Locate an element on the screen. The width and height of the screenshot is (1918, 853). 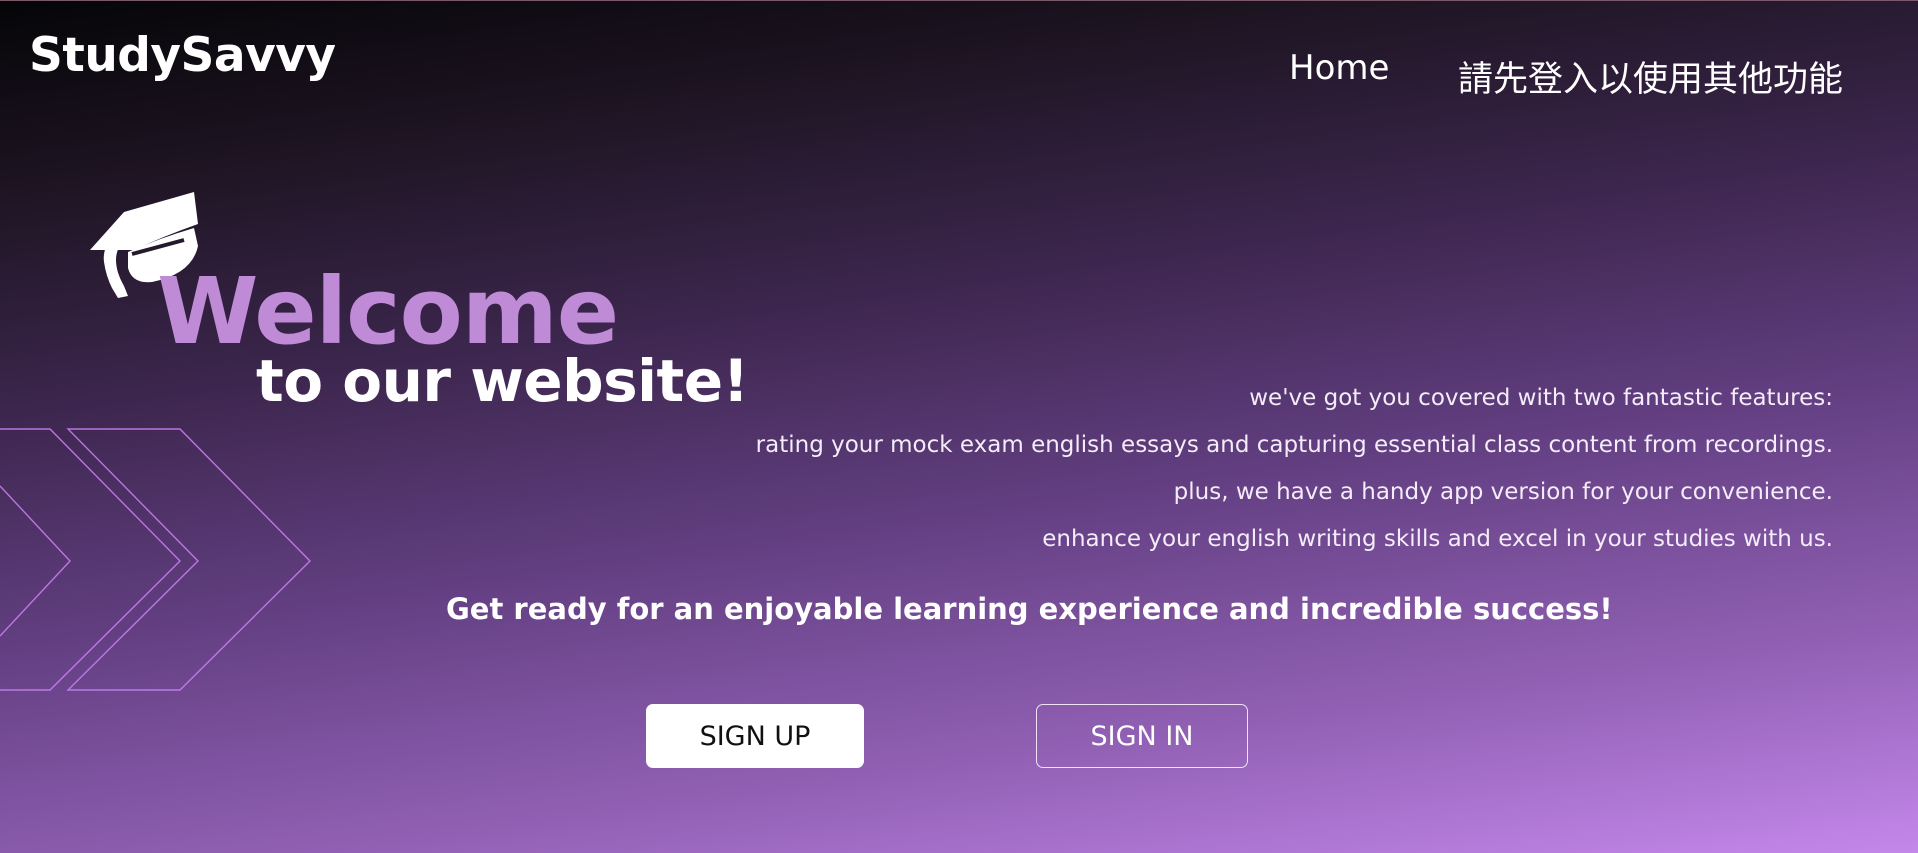
top-border is located at coordinates (959, 0).